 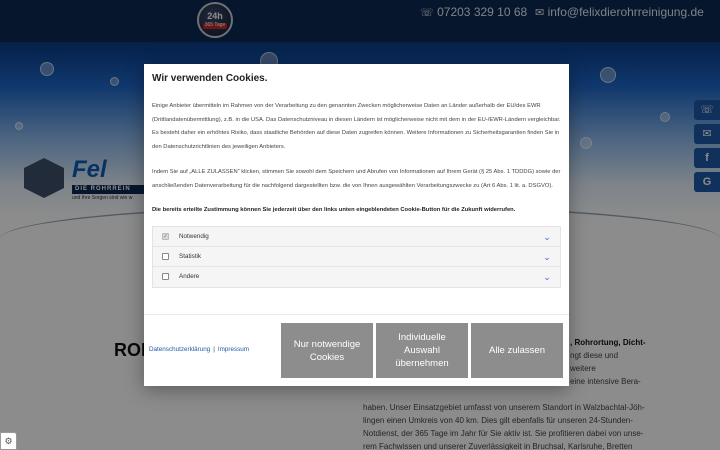 What do you see at coordinates (179, 349) in the screenshot?
I see `privacy-policy-link: Datenschutzerklärung` at bounding box center [179, 349].